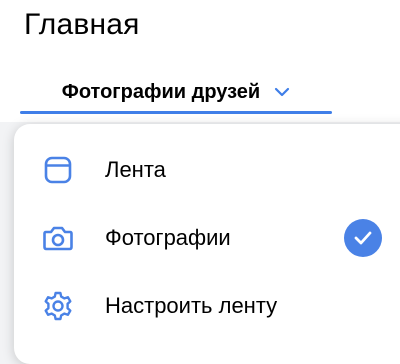  What do you see at coordinates (135, 169) in the screenshot?
I see `menu-item-label: Лента` at bounding box center [135, 169].